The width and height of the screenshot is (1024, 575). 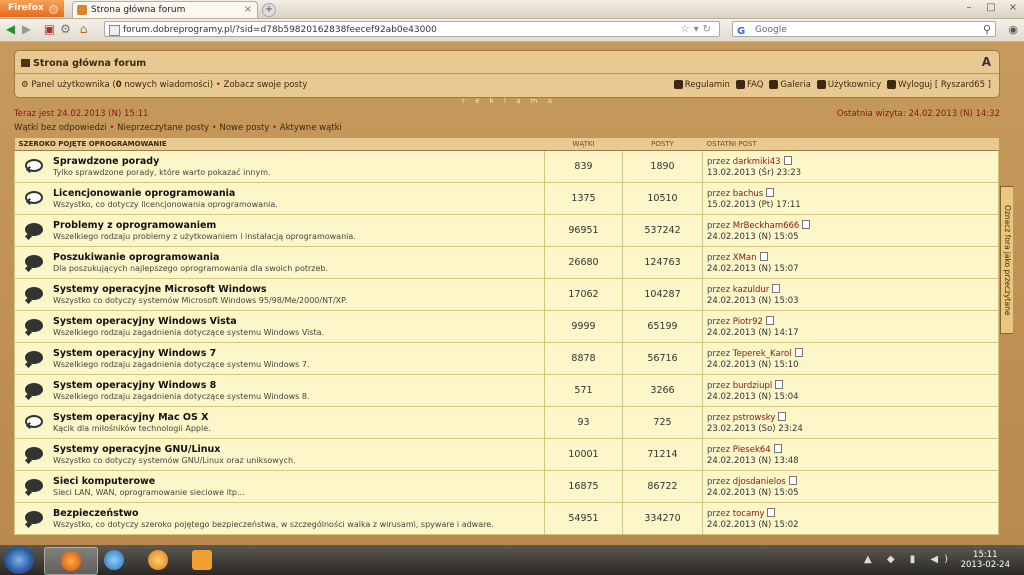 I want to click on start-button, so click(x=19, y=560).